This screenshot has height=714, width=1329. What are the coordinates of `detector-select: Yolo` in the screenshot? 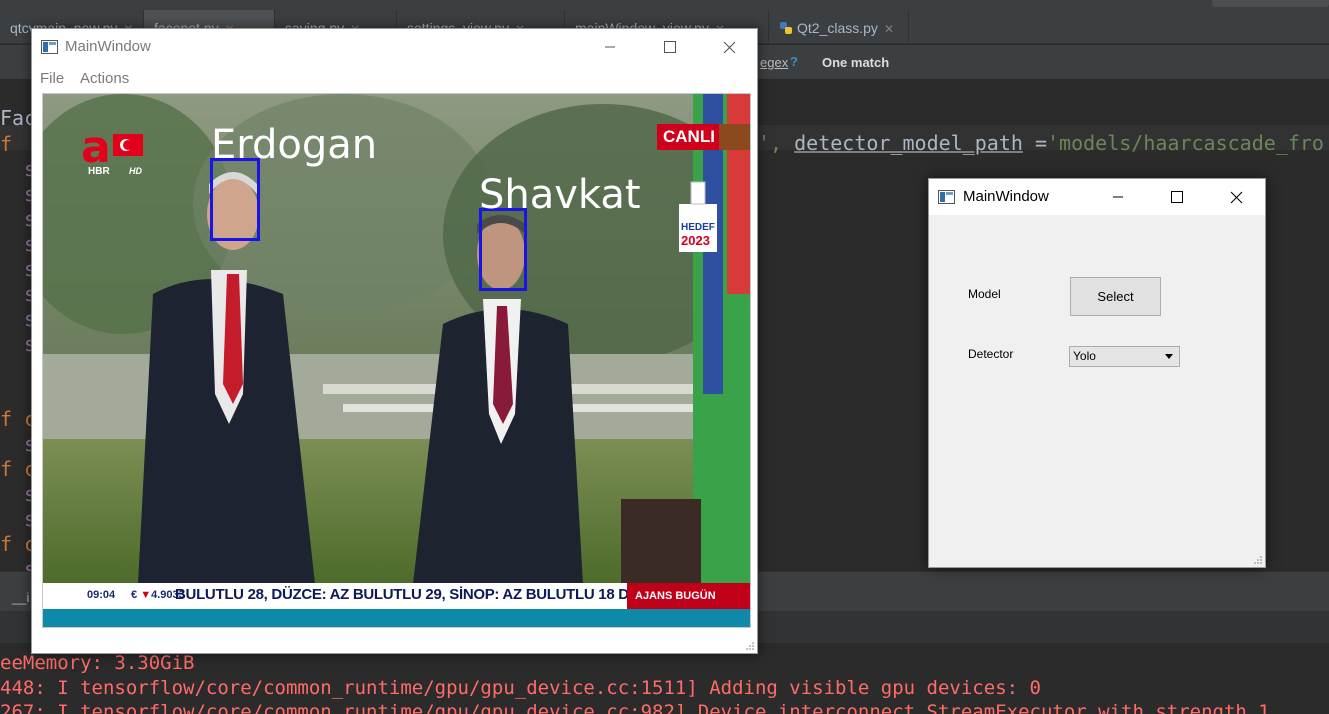 It's located at (1124, 356).